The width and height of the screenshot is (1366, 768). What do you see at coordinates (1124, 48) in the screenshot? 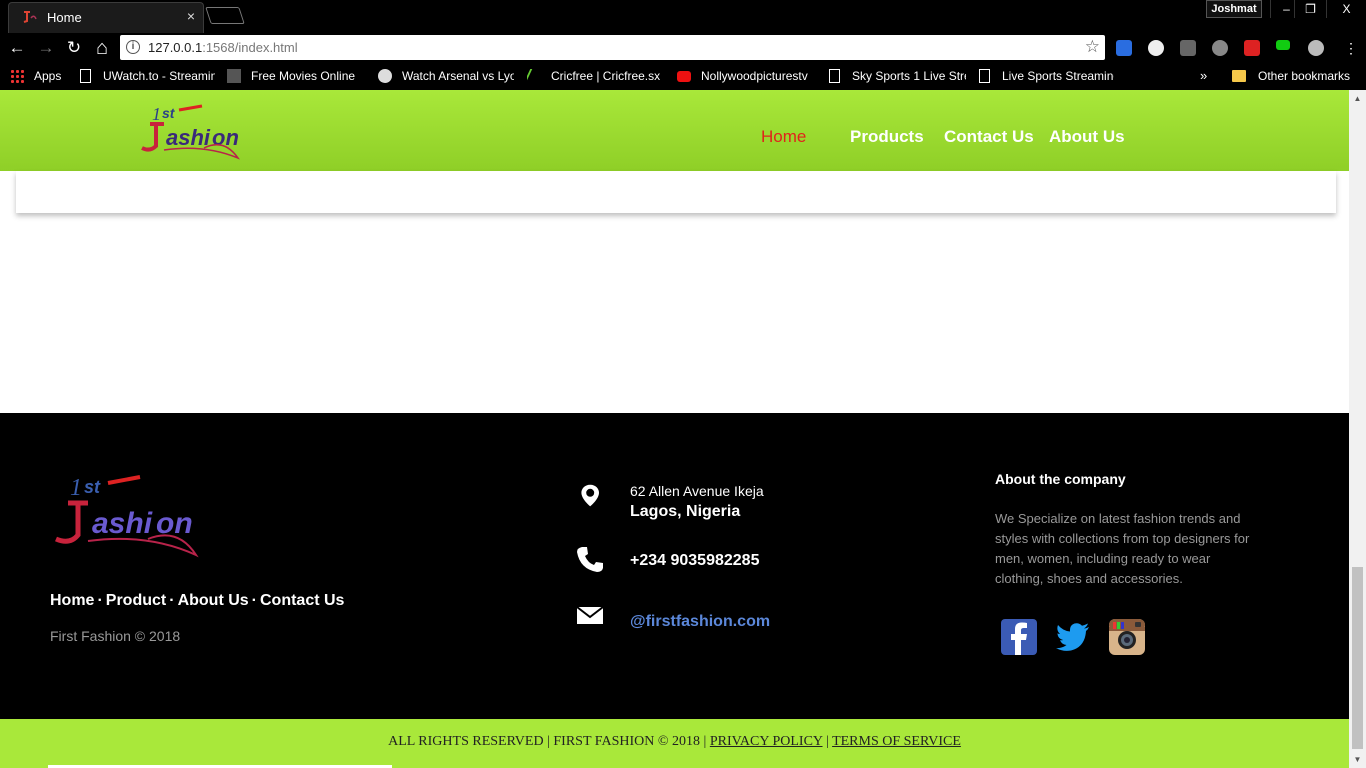
I see `extension-monitor-icon` at bounding box center [1124, 48].